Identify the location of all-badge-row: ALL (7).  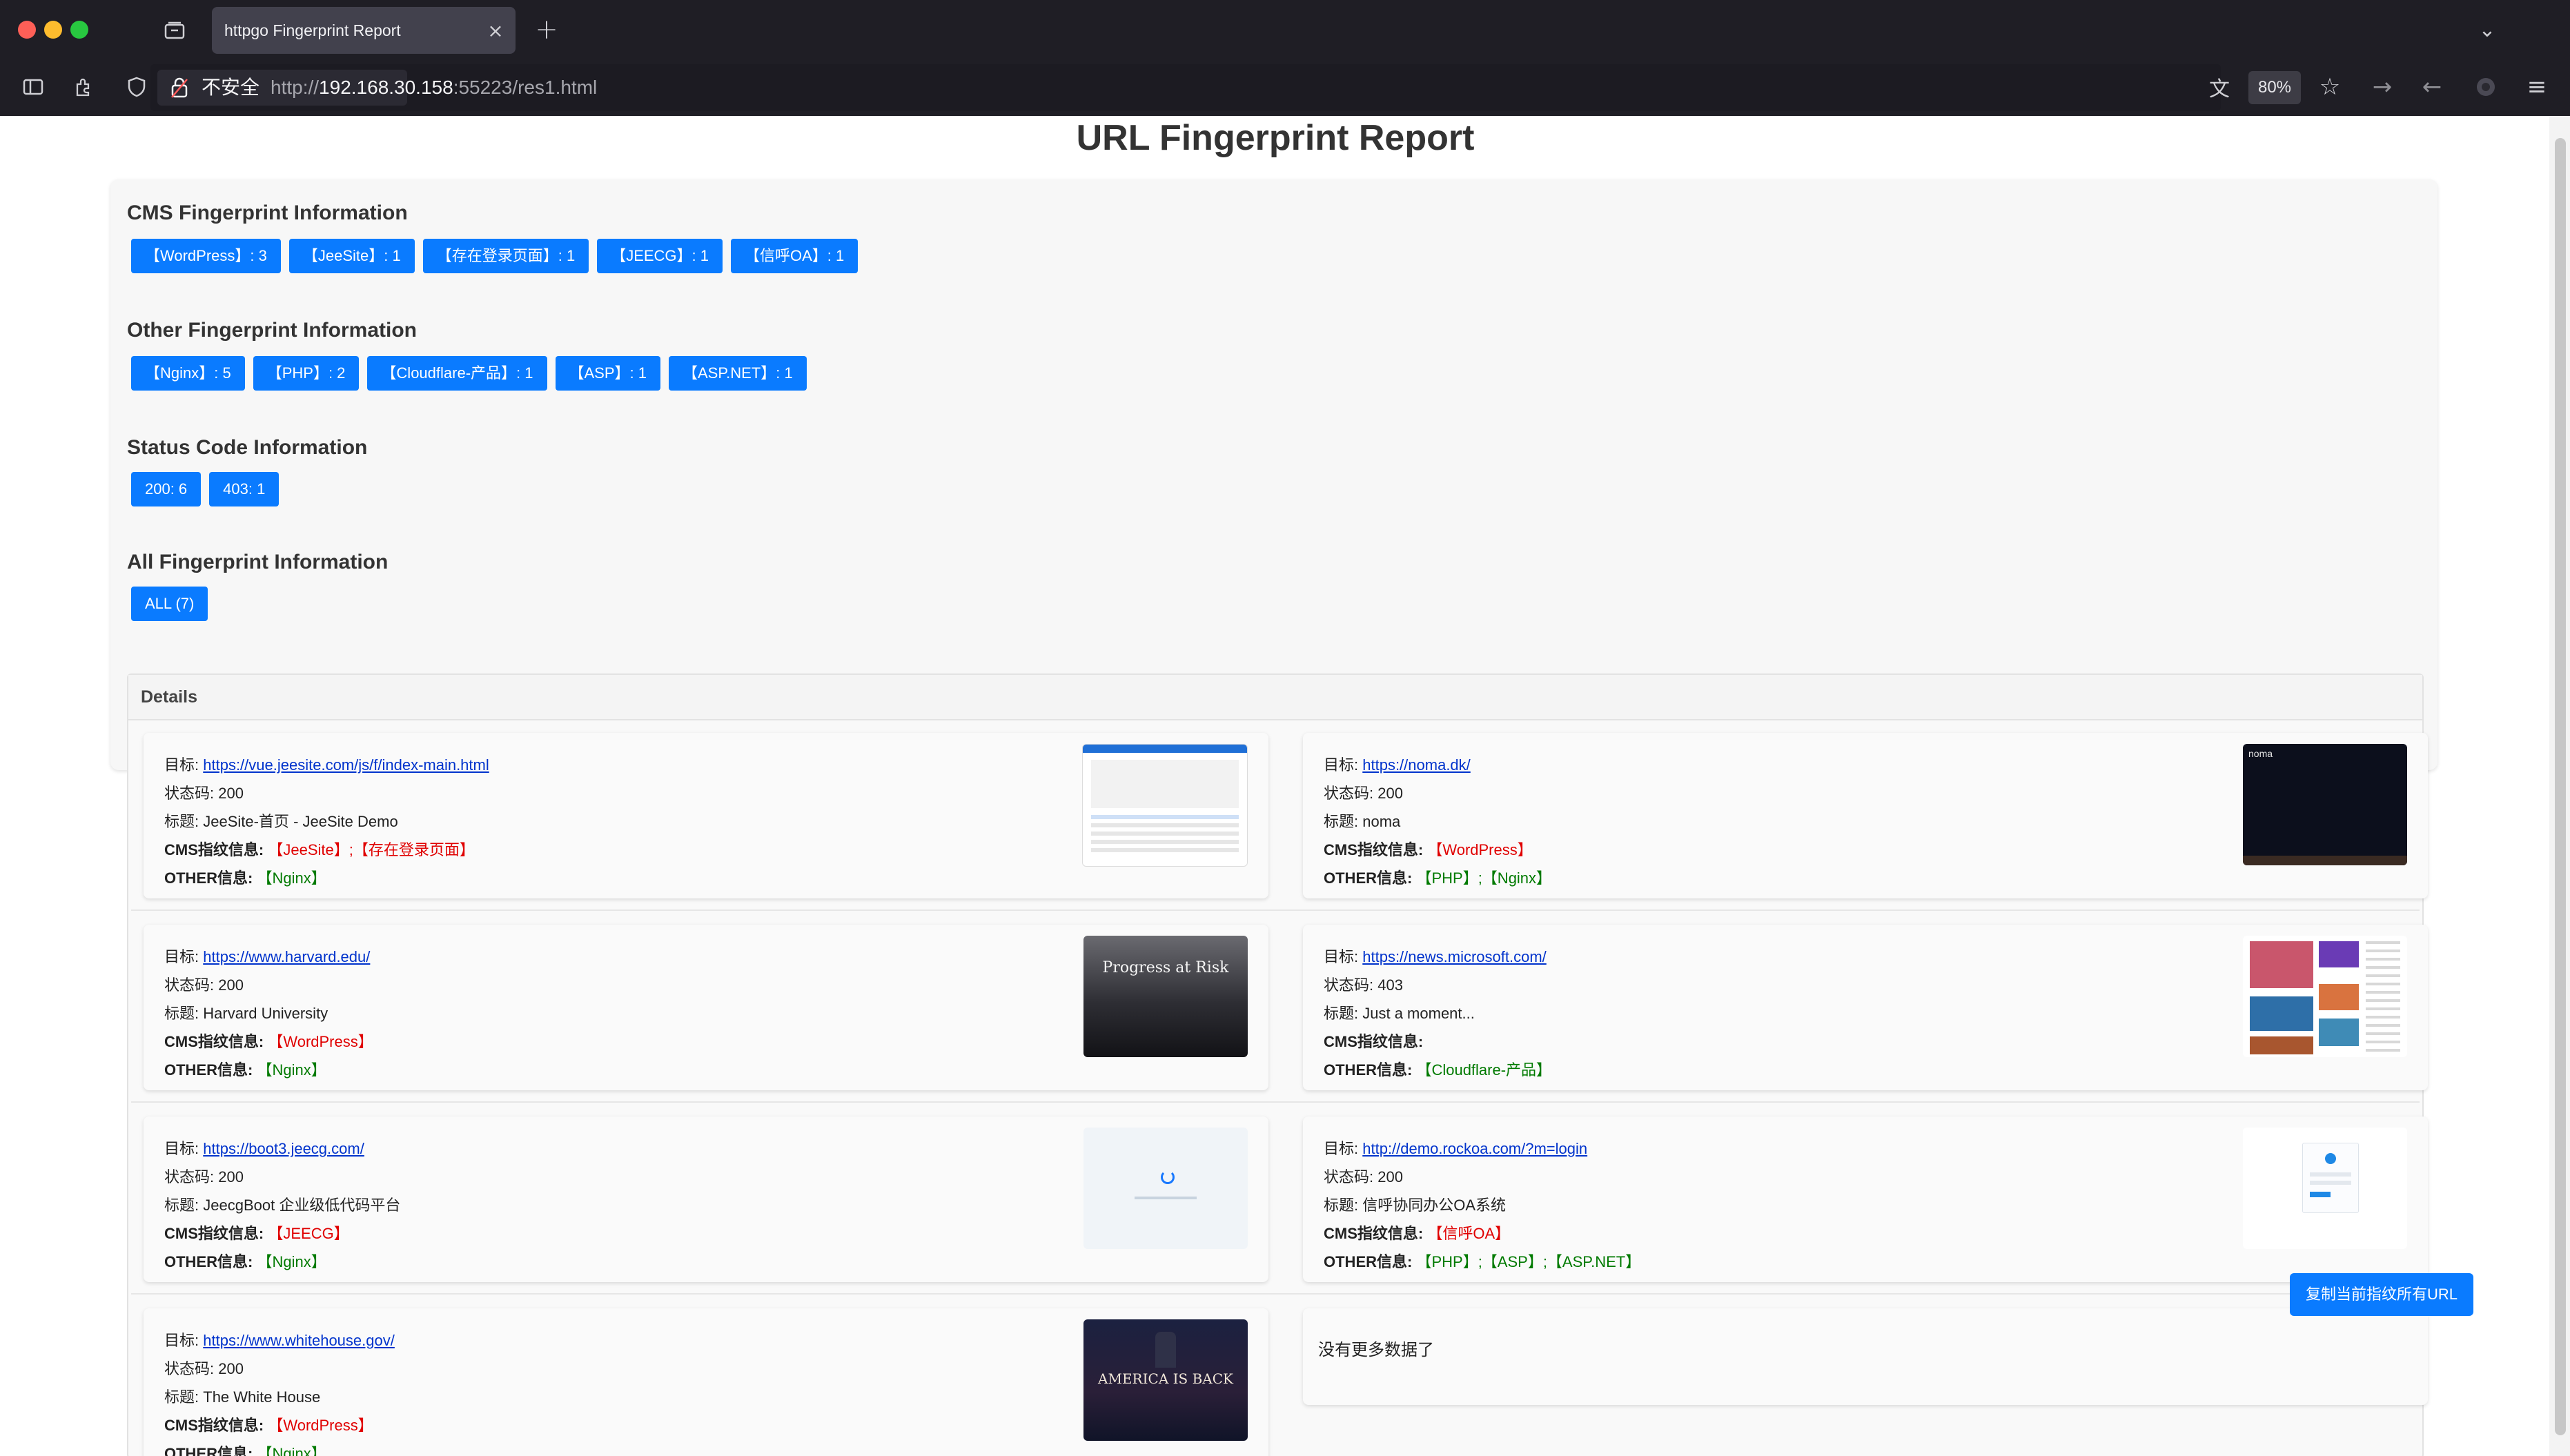
(169, 604).